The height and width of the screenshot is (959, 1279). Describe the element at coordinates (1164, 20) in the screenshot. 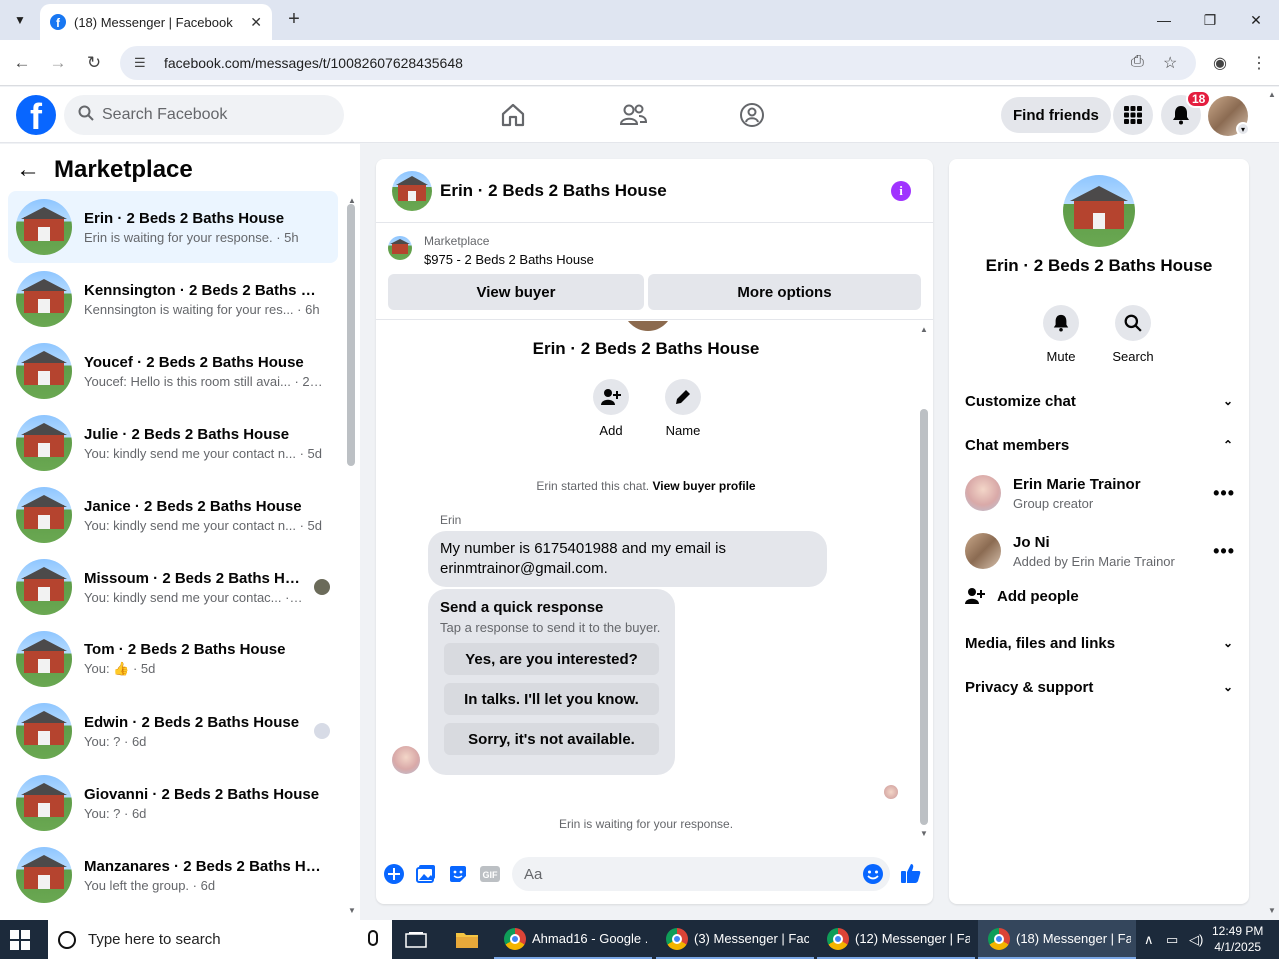

I see `minimize-icon: —` at that location.